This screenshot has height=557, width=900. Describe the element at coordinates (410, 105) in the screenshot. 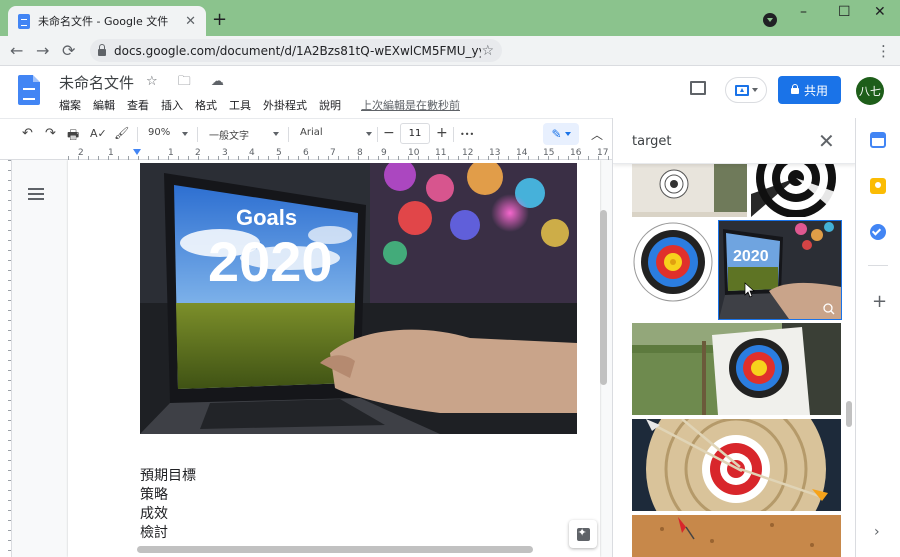

I see `last-edit-link: 上次編輯是在數秒前` at that location.